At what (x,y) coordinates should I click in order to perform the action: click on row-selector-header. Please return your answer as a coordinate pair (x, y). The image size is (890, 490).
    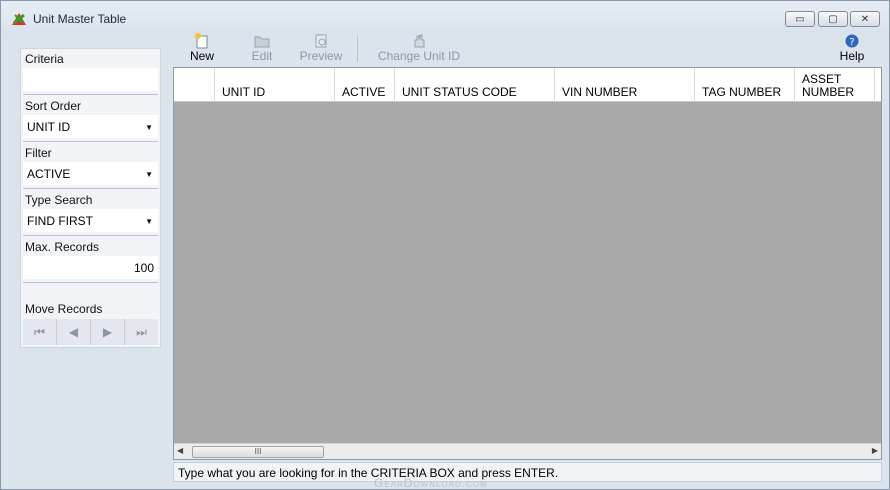
    Looking at the image, I should click on (194, 85).